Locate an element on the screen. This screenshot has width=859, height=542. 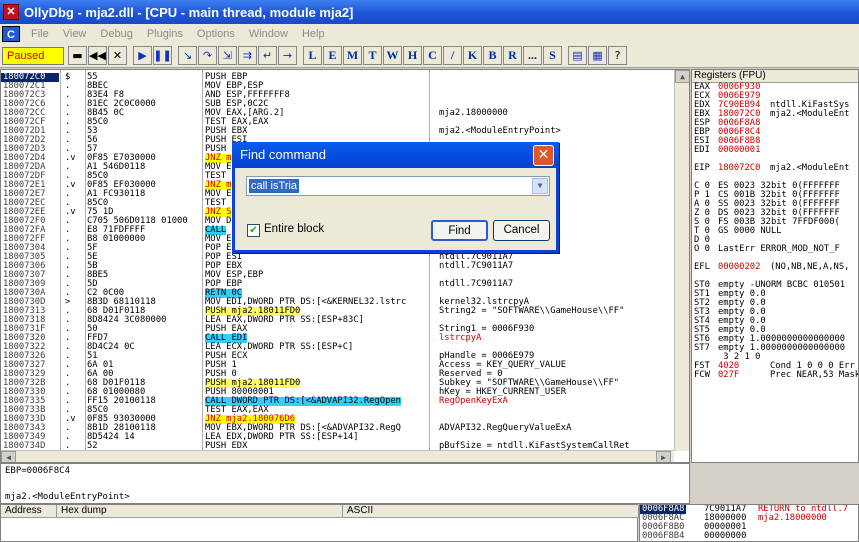
disasm-row: 18007307. 8BE5 MOV ESP,EBP is located at coordinates (345, 275).